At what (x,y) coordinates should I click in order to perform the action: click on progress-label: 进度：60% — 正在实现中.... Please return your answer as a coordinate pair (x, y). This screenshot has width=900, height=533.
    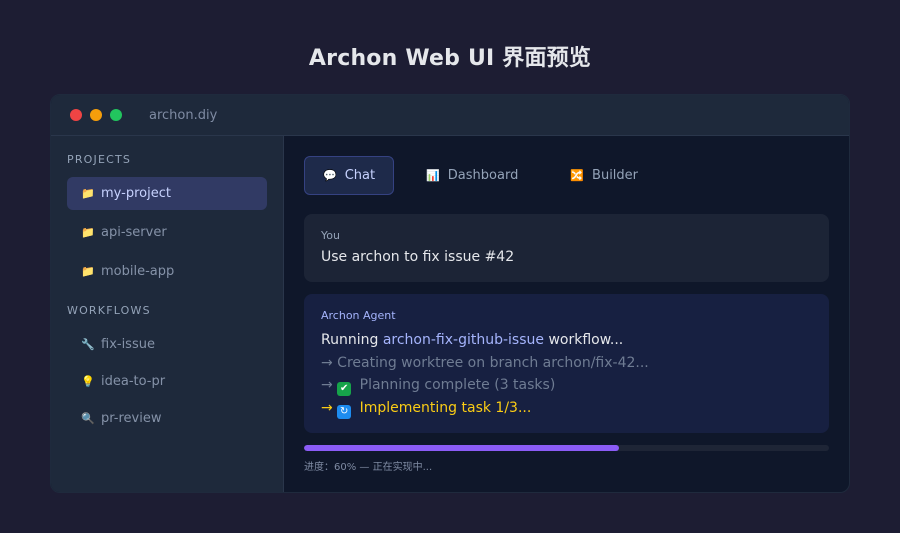
    Looking at the image, I should click on (368, 467).